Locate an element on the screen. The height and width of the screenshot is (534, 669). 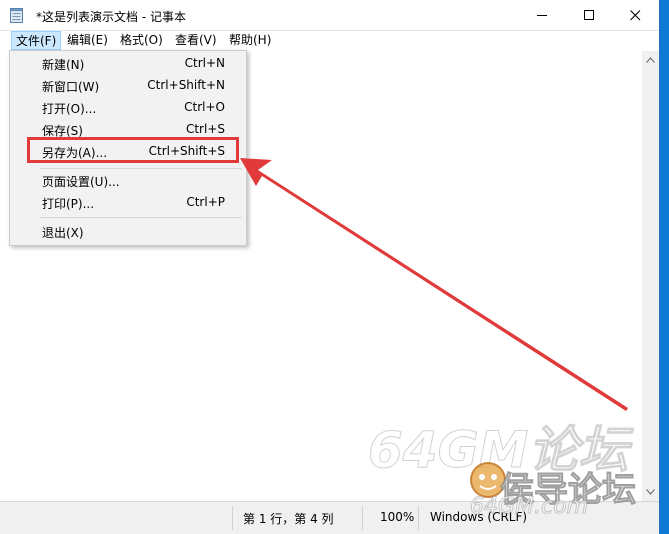
menu-item-label: 新建(N) is located at coordinates (63, 65).